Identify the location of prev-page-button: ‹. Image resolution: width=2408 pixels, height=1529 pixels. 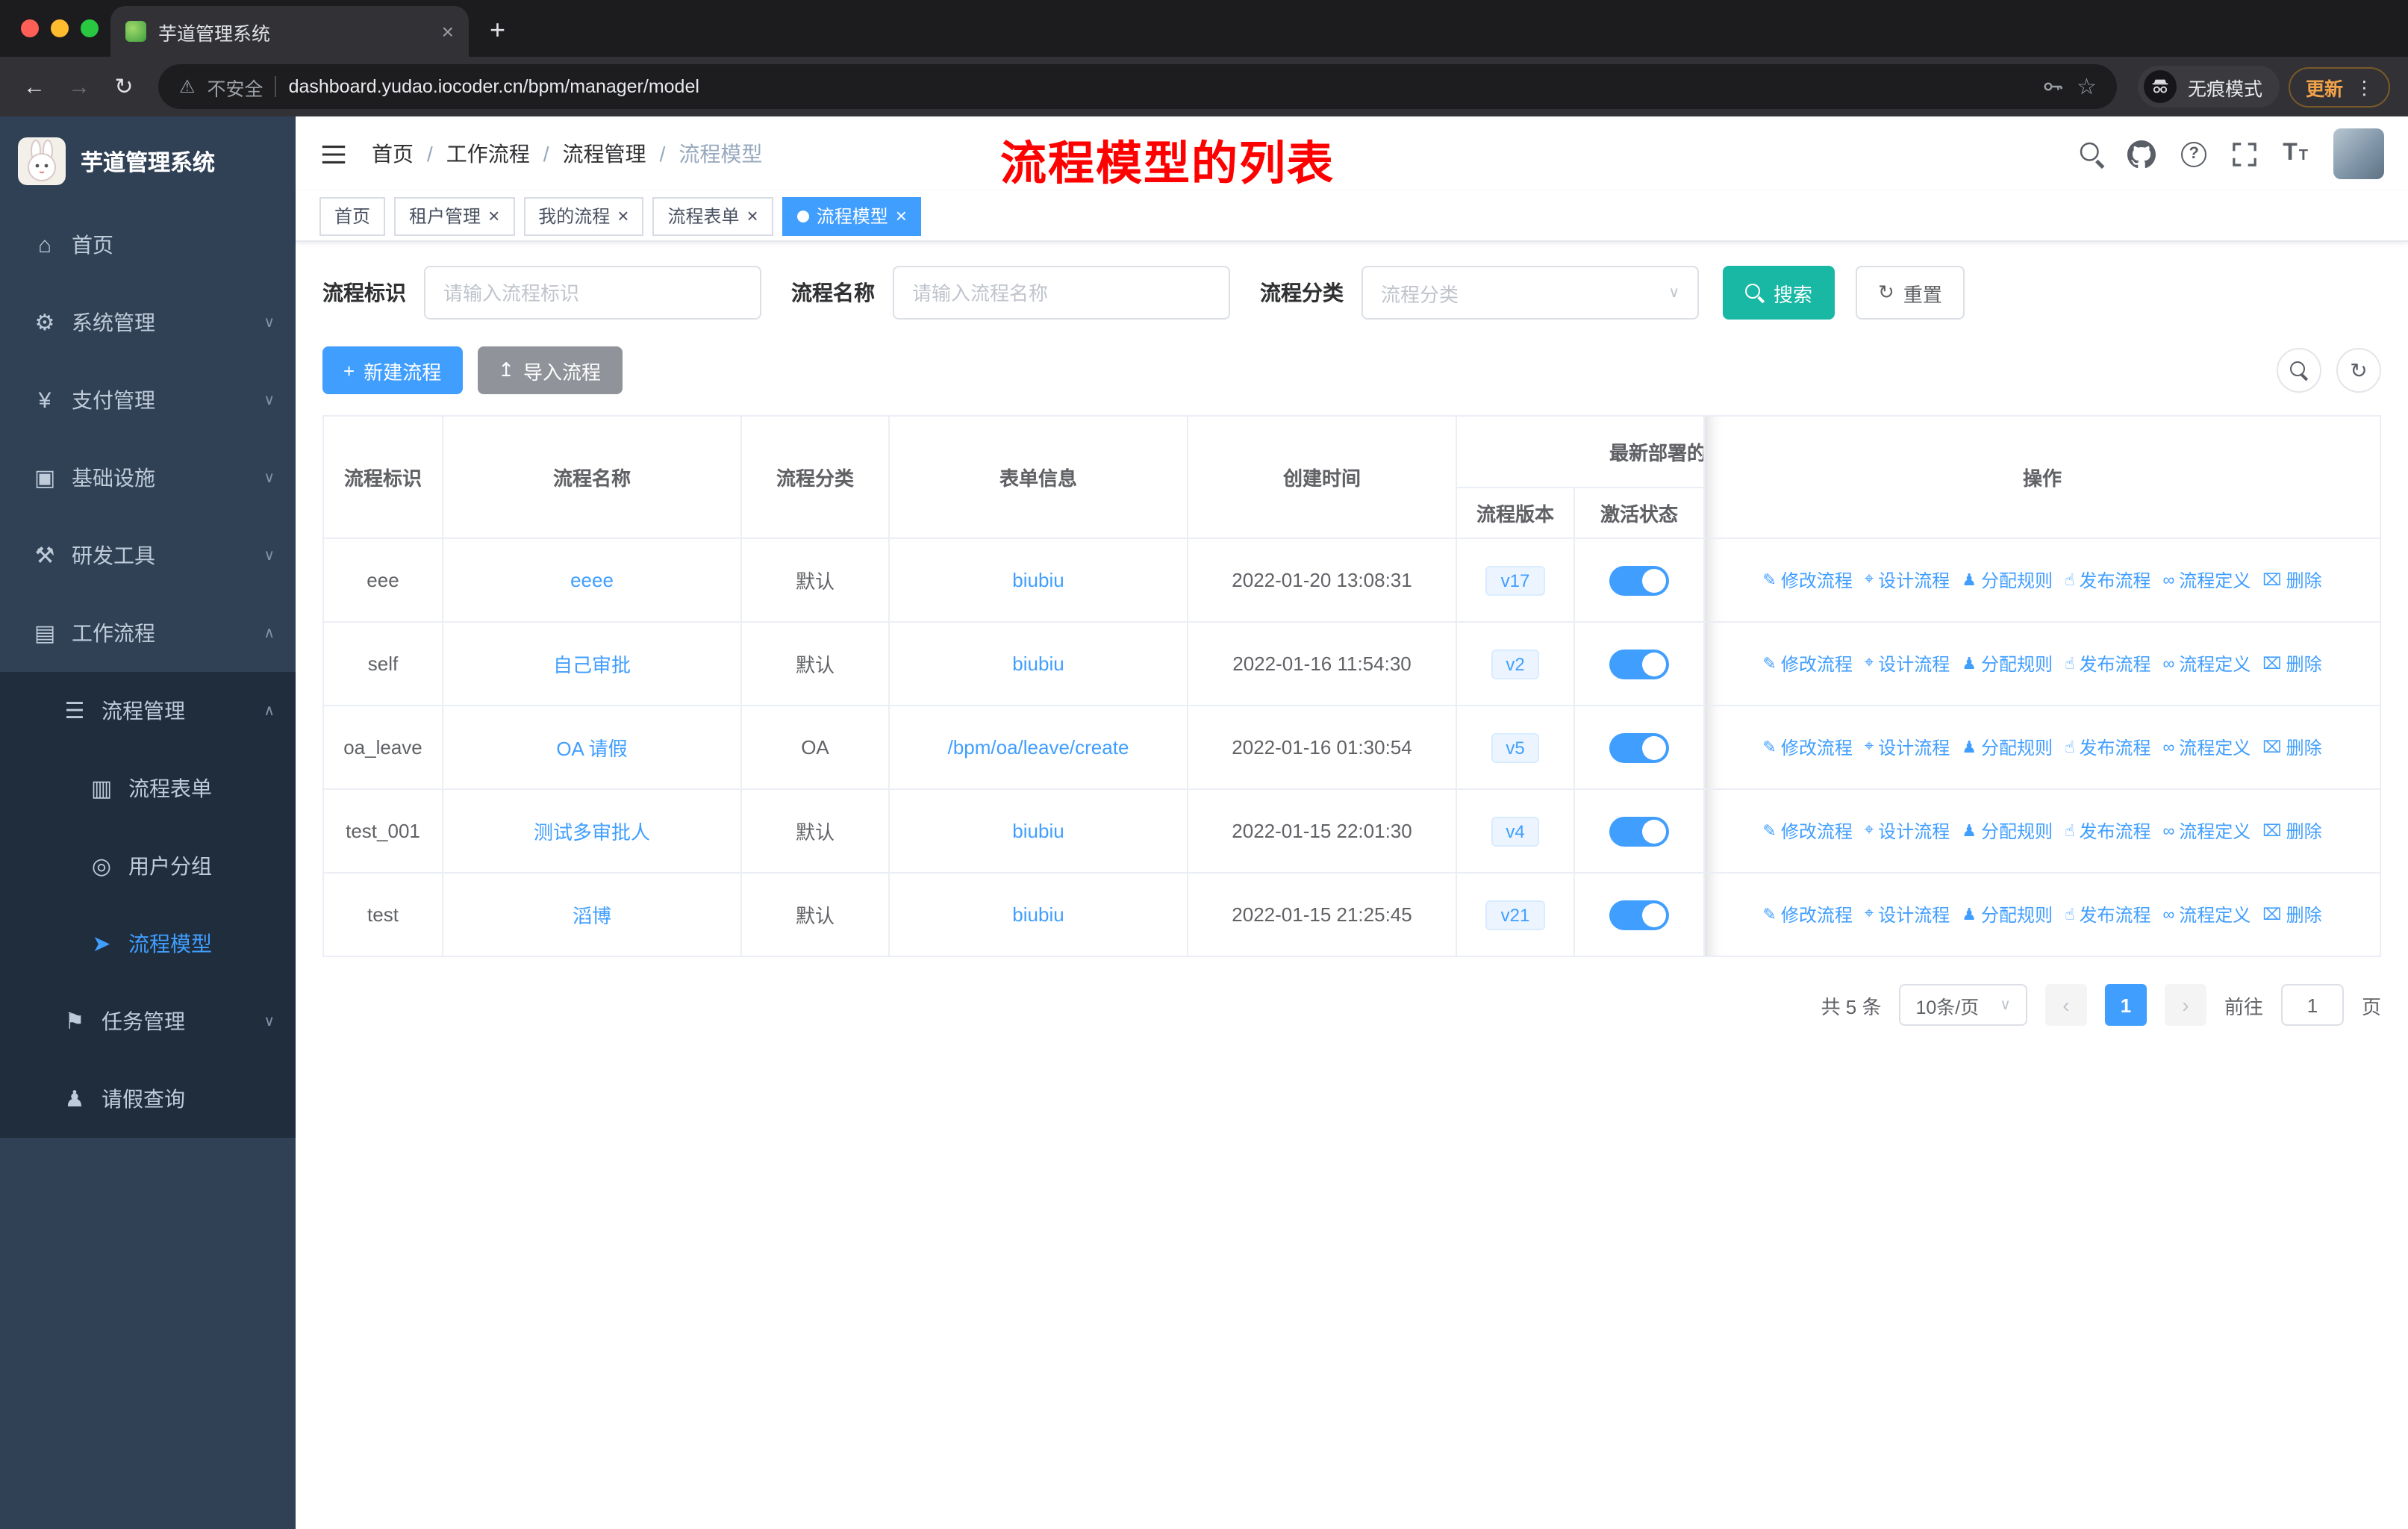
(2065, 1005).